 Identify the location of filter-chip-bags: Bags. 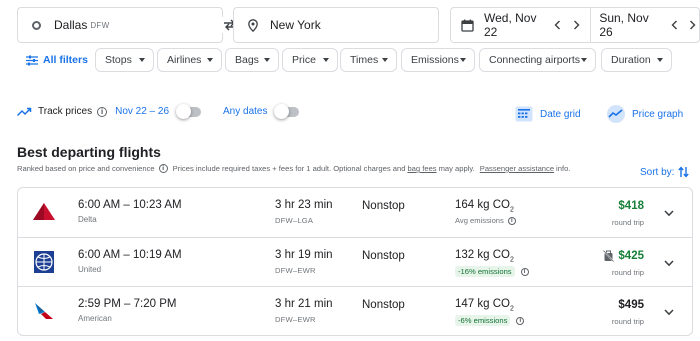
(252, 60).